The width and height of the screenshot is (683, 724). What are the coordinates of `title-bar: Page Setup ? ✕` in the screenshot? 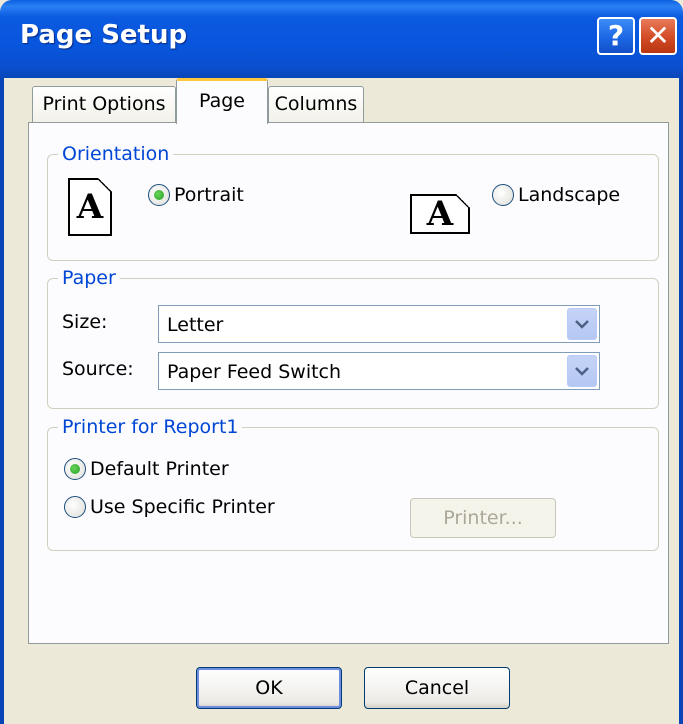 It's located at (341, 39).